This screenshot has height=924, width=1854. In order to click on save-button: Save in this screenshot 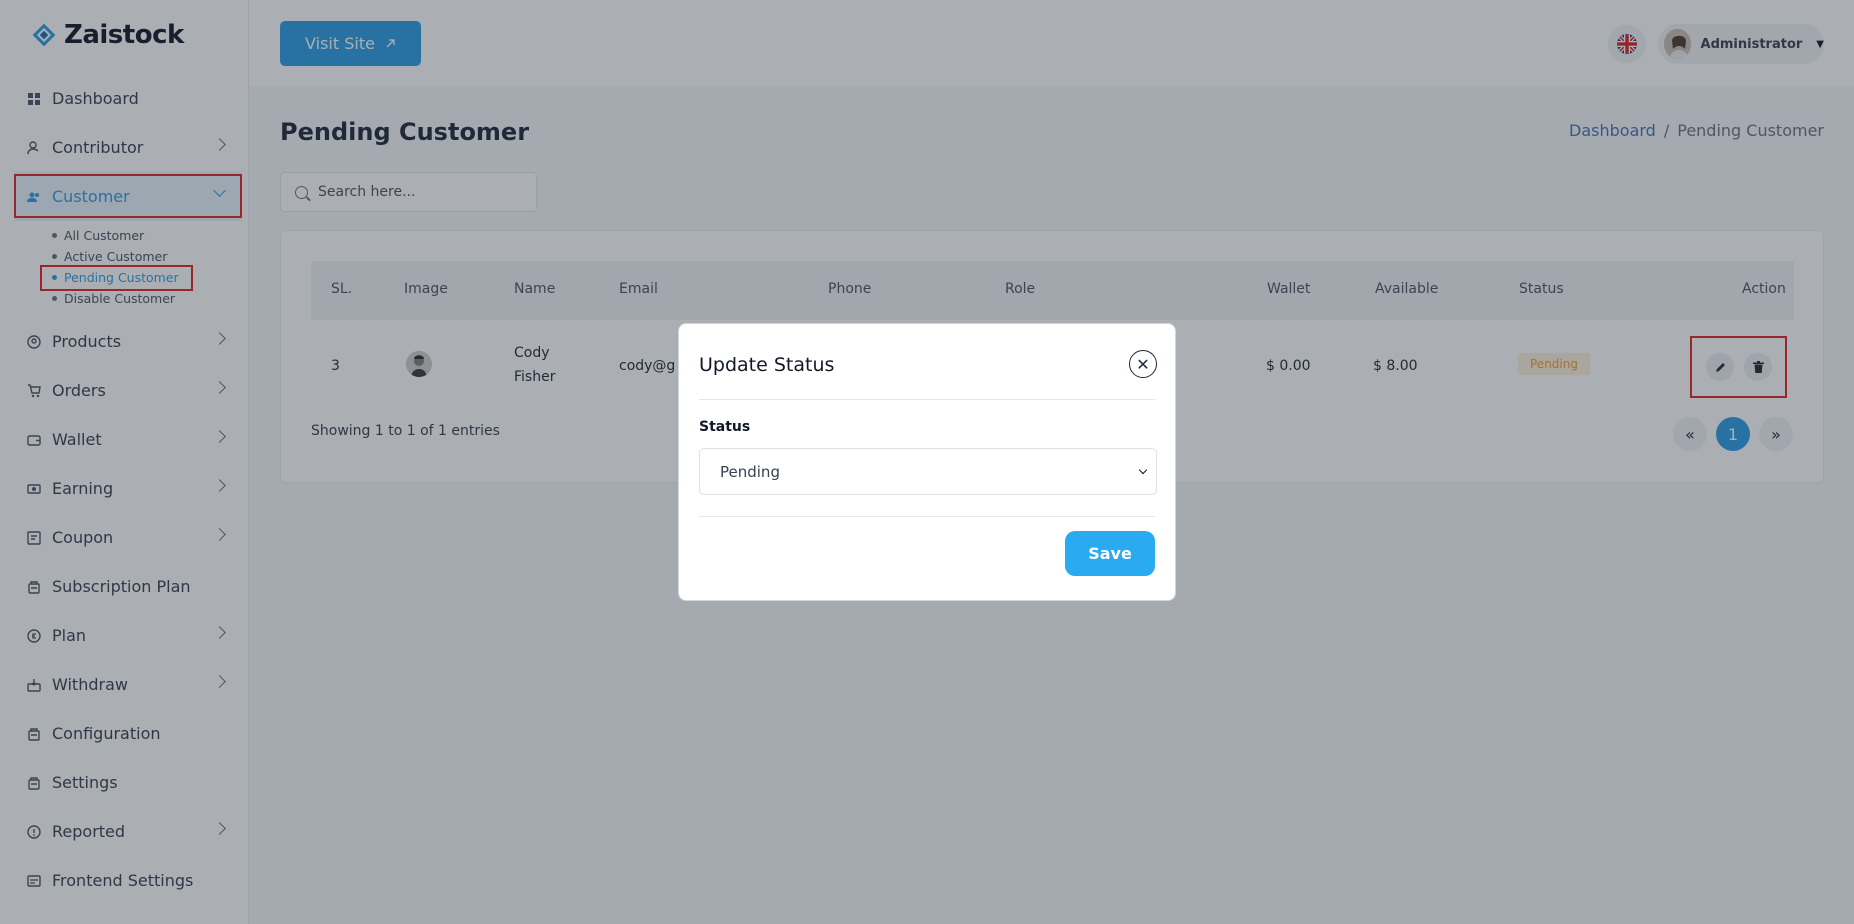, I will do `click(1110, 553)`.